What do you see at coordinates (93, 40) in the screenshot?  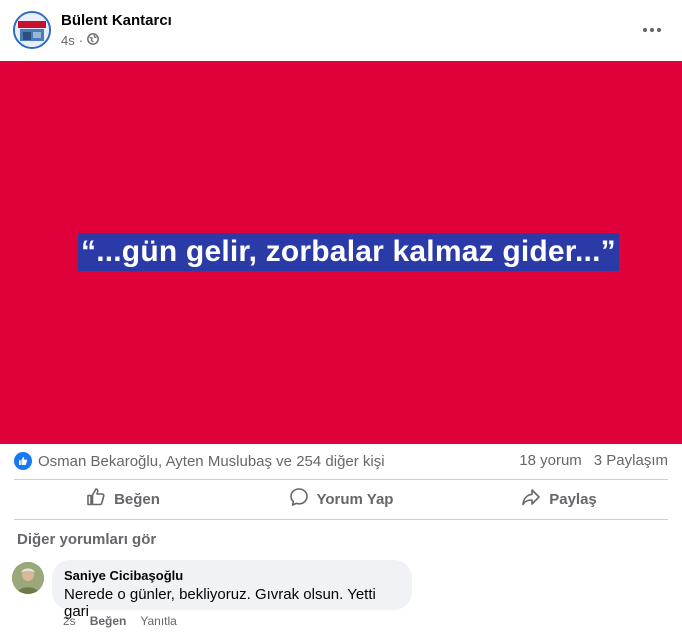 I see `globe-icon` at bounding box center [93, 40].